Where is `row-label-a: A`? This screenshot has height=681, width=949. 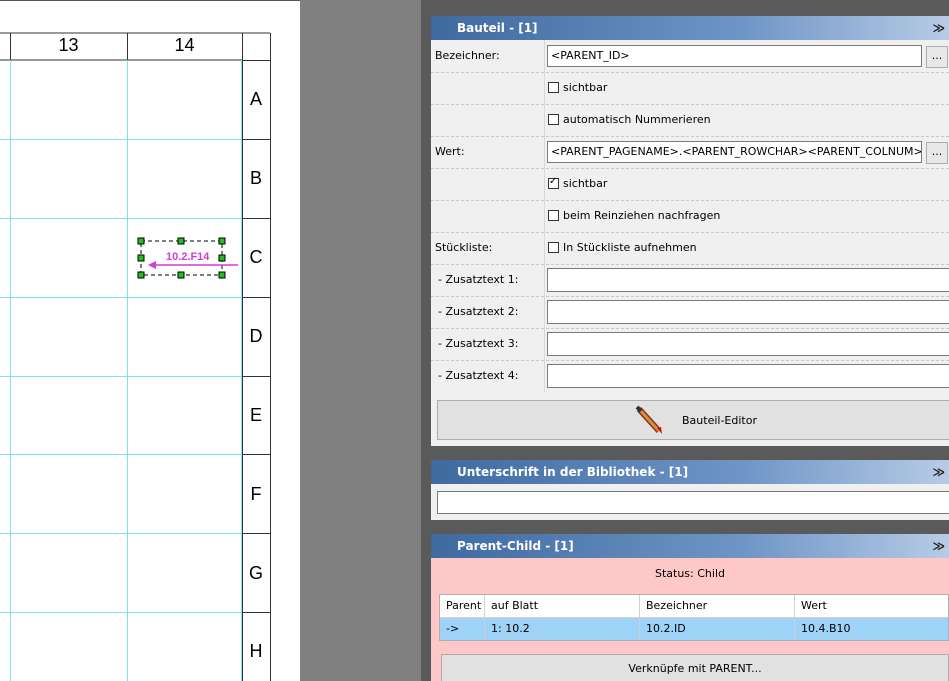 row-label-a: A is located at coordinates (255, 99).